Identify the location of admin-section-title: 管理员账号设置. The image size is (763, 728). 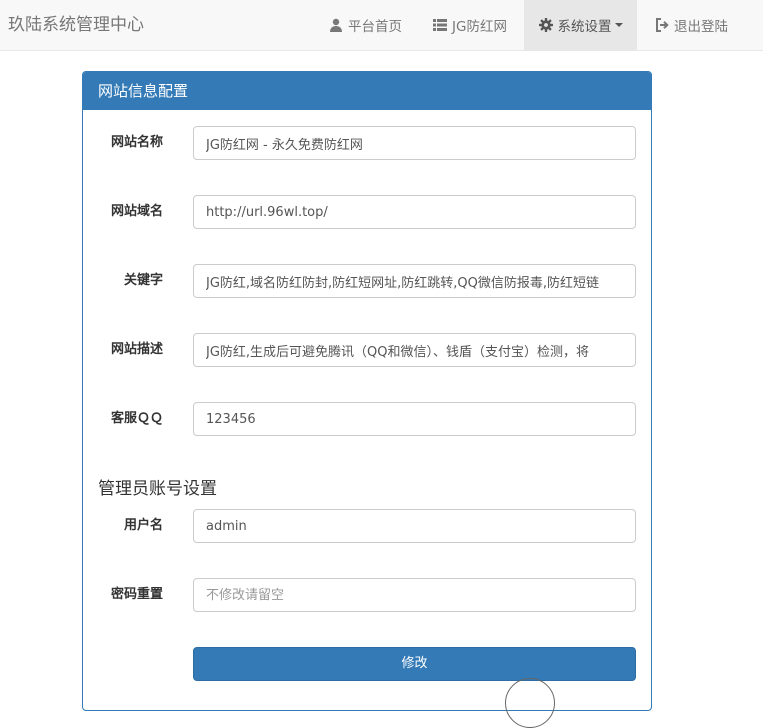
(157, 489).